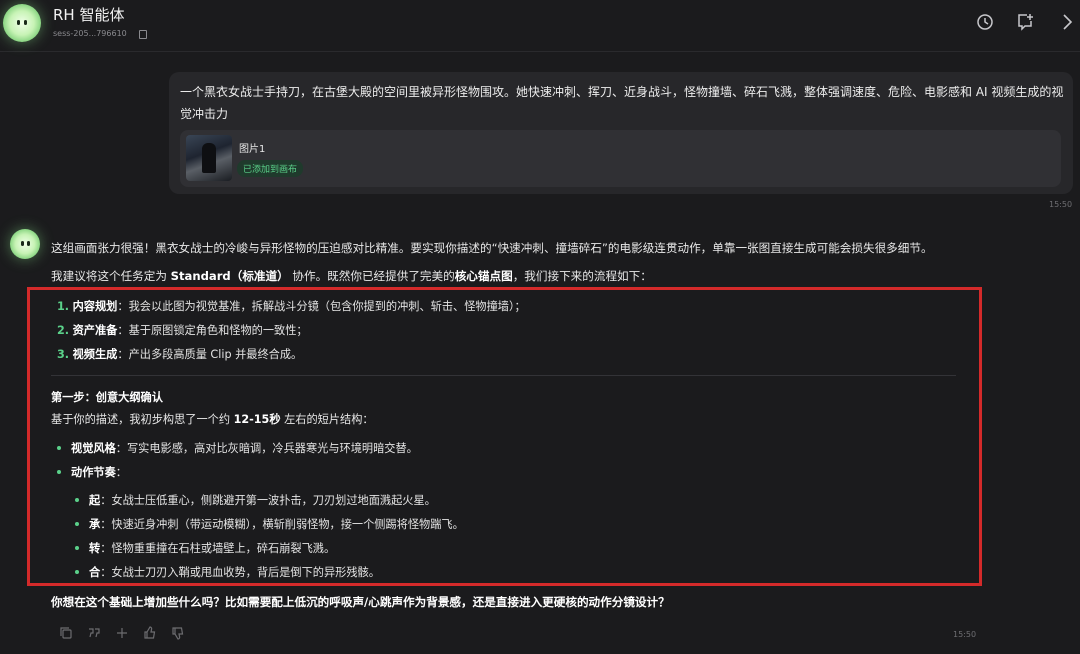 Image resolution: width=1080 pixels, height=654 pixels. I want to click on step-text: ：基于原图锁定角色和怪物的一致性；, so click(212, 330).